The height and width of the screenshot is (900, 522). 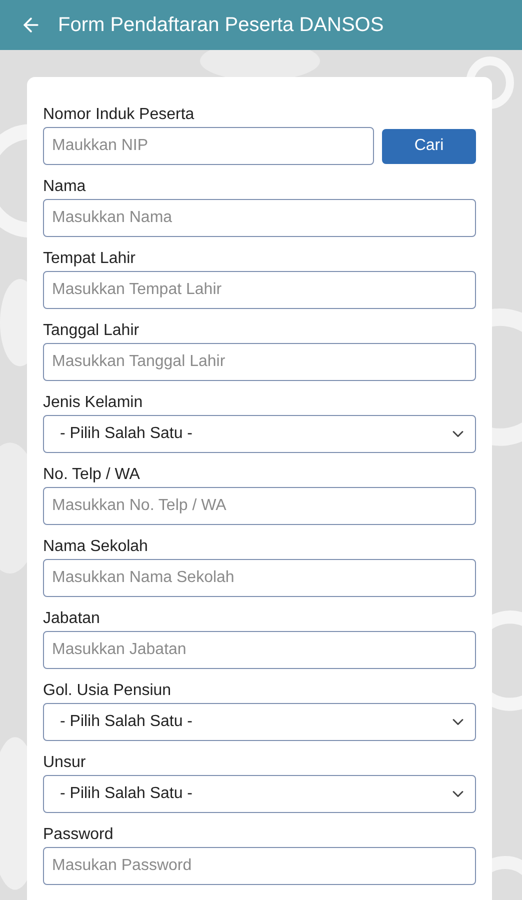 What do you see at coordinates (259, 290) in the screenshot?
I see `input-field: Masukkan Tempat Lahir` at bounding box center [259, 290].